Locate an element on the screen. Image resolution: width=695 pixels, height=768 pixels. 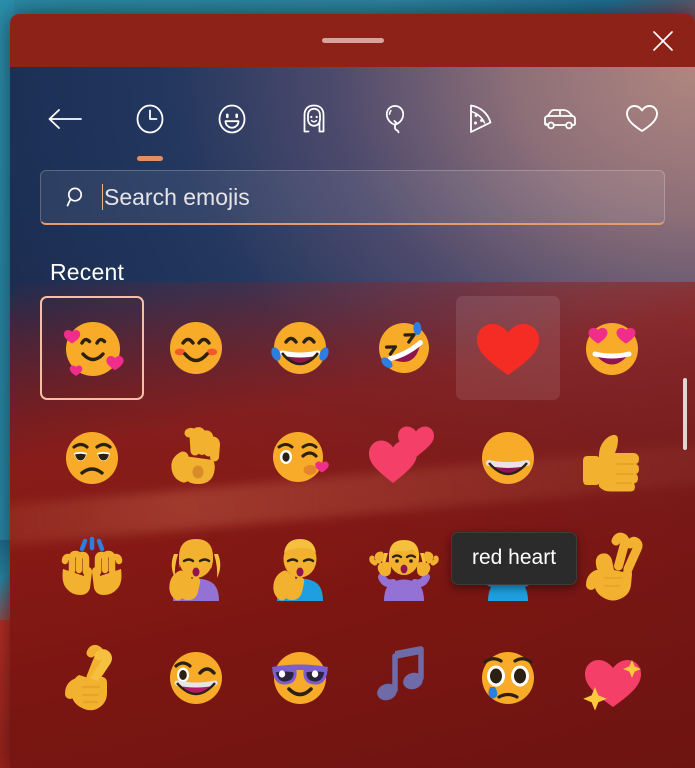
section-title-recent: Recent is located at coordinates (87, 272).